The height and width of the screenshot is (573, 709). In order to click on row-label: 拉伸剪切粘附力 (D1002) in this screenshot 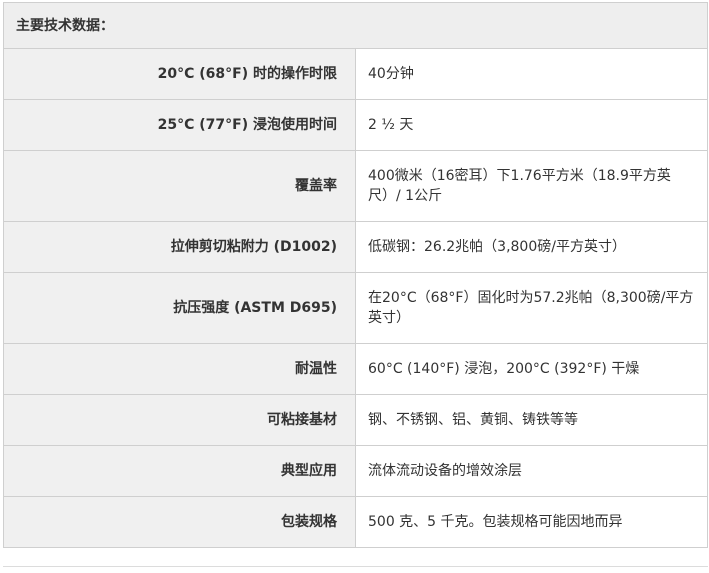, I will do `click(179, 247)`.